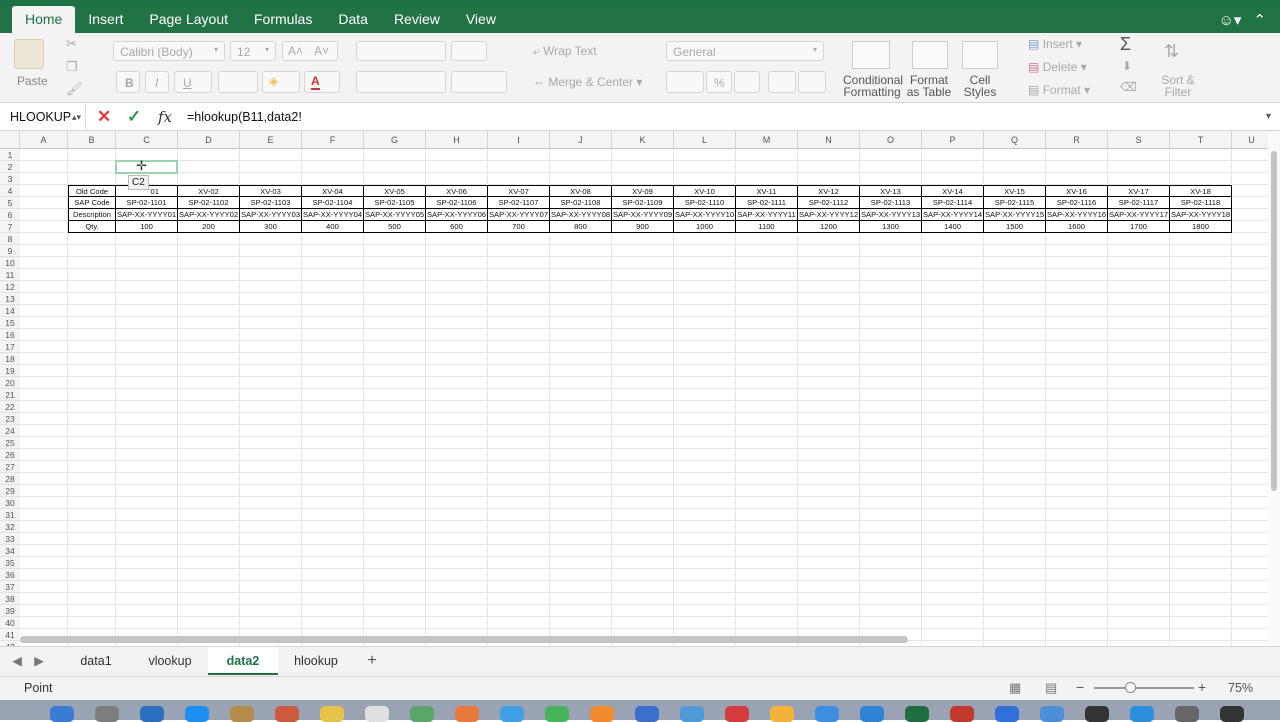  Describe the element at coordinates (10, 371) in the screenshot. I see `row-header-19: 19` at that location.